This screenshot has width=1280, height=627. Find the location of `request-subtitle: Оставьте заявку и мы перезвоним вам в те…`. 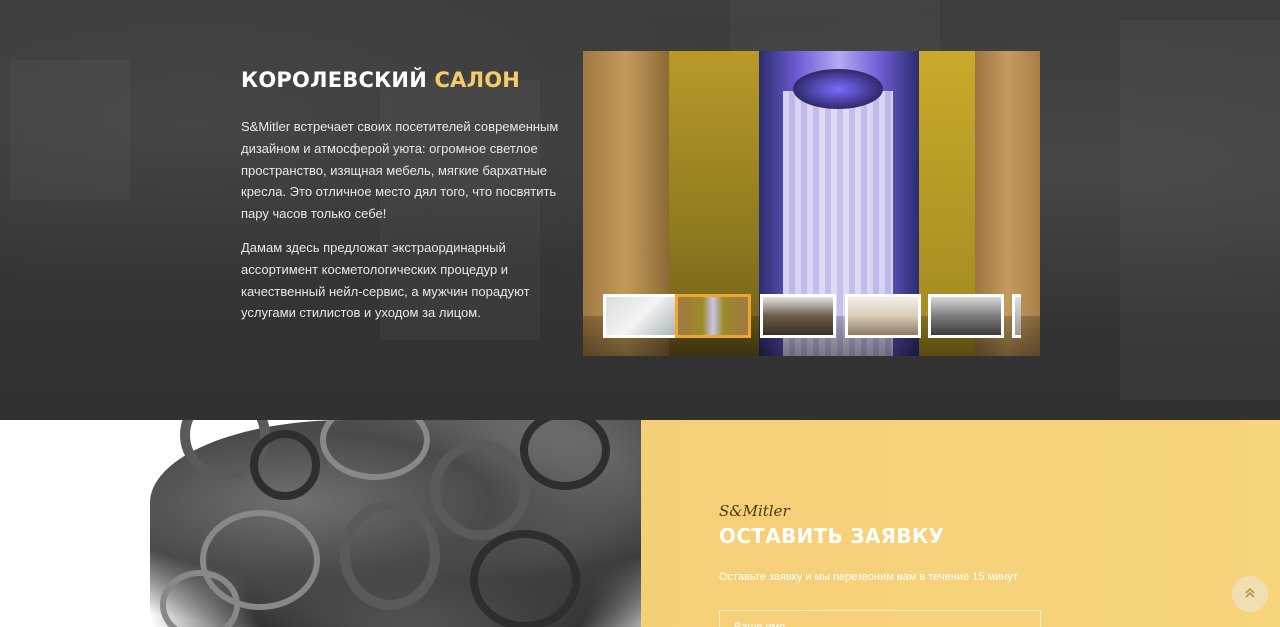

request-subtitle: Оставьте заявку и мы перезвоним вам в те… is located at coordinates (868, 577).